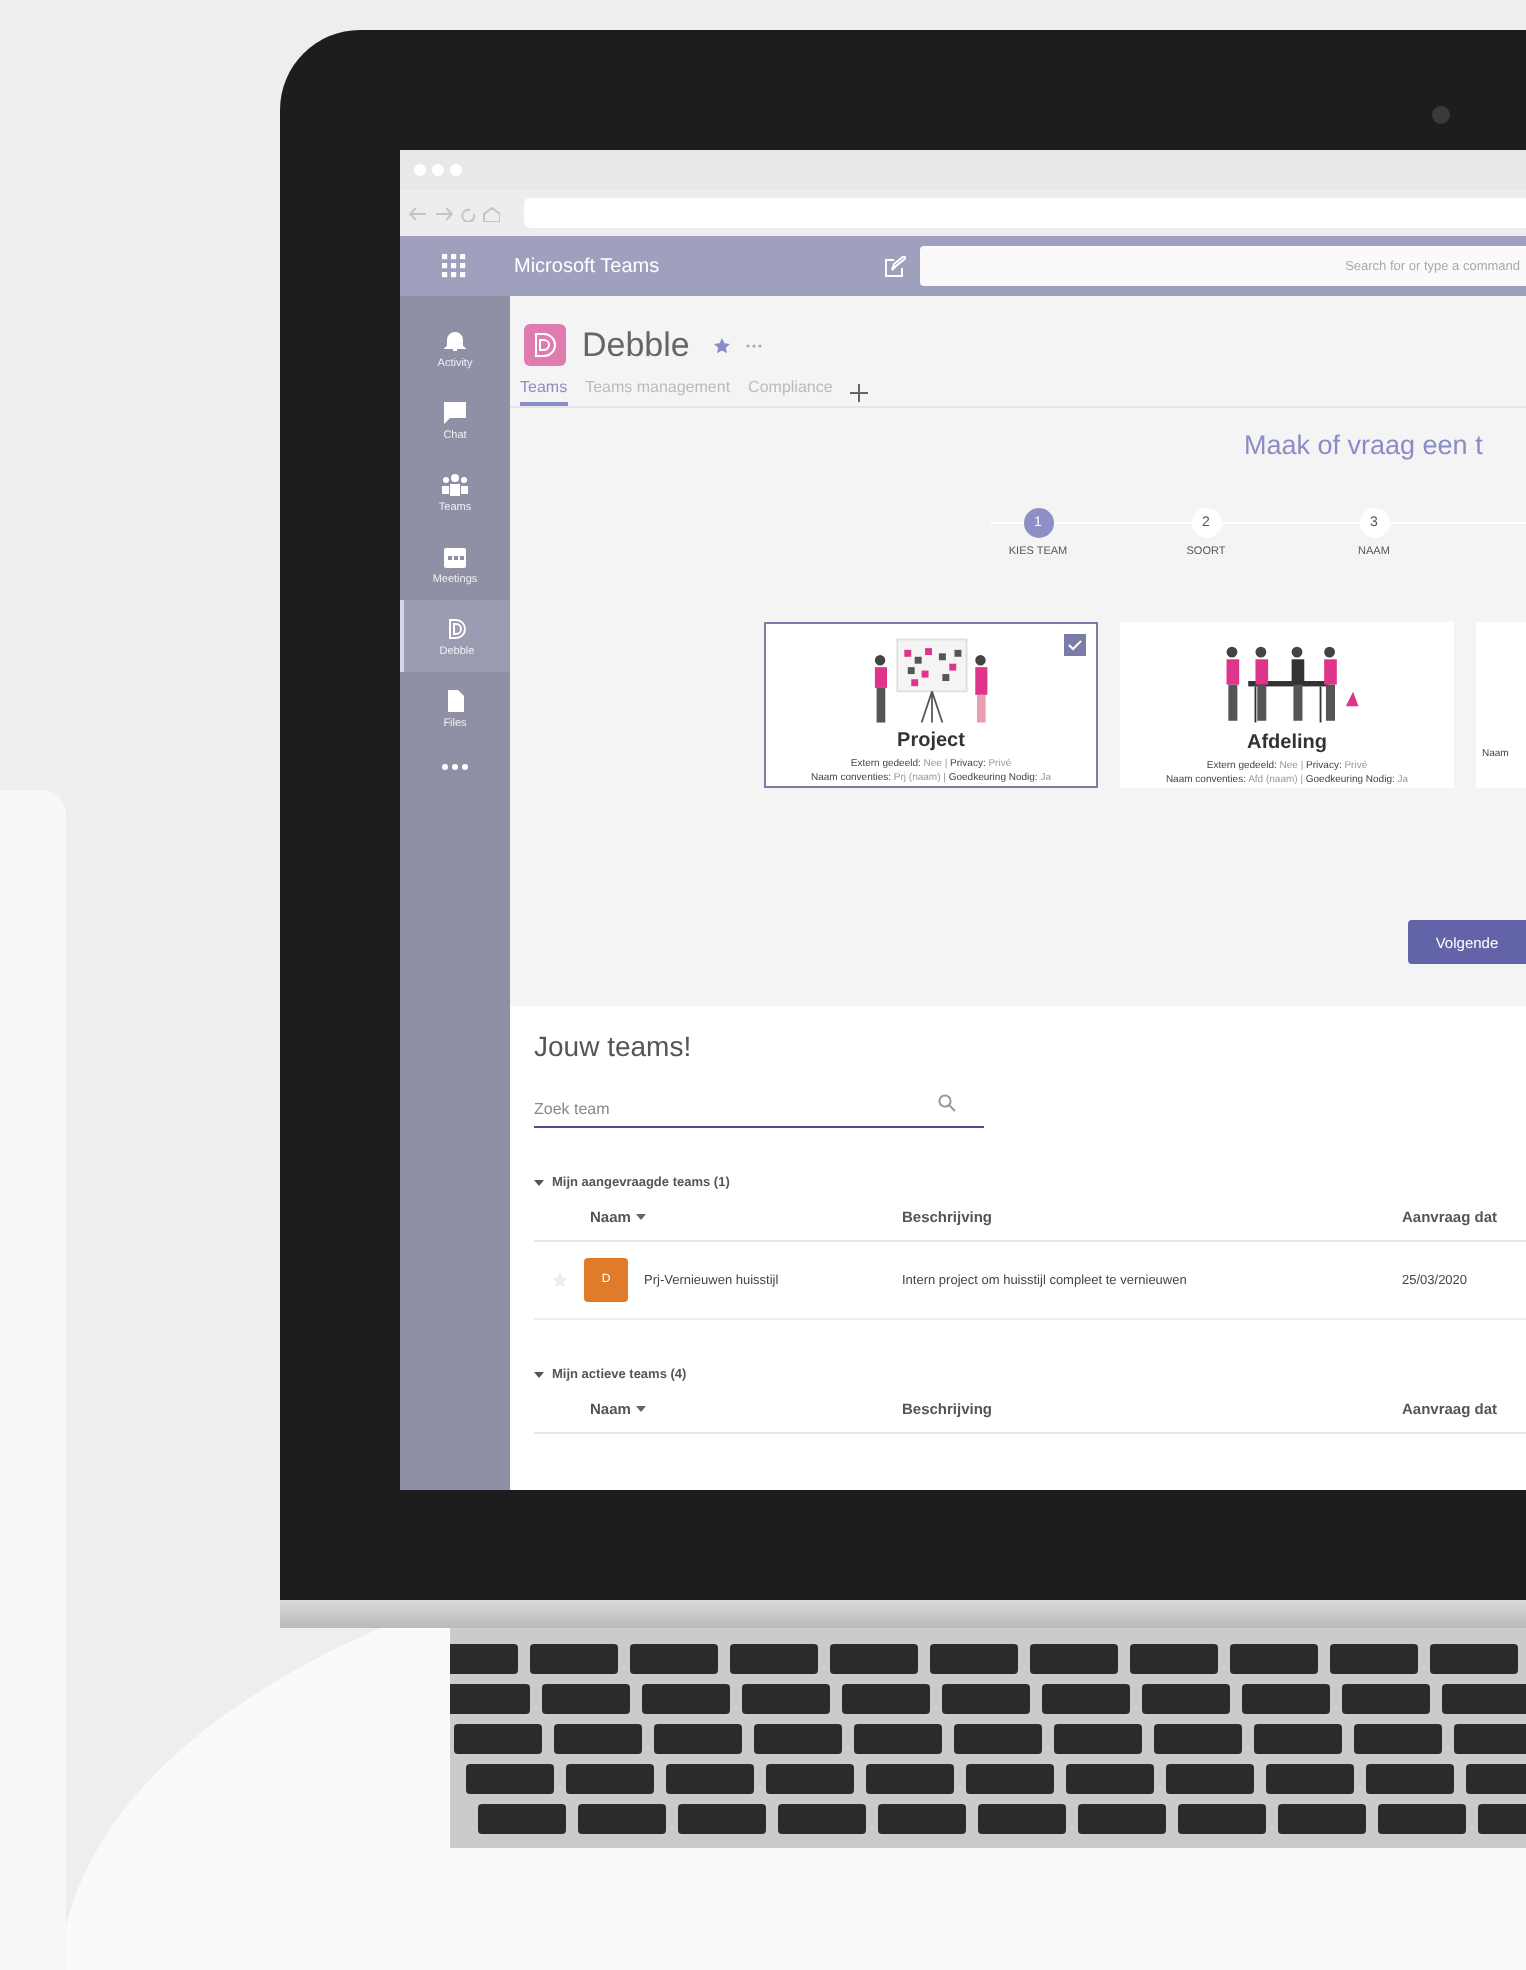 Image resolution: width=1526 pixels, height=1970 pixels. Describe the element at coordinates (1287, 743) in the screenshot. I see `card-title: Afdeling` at that location.